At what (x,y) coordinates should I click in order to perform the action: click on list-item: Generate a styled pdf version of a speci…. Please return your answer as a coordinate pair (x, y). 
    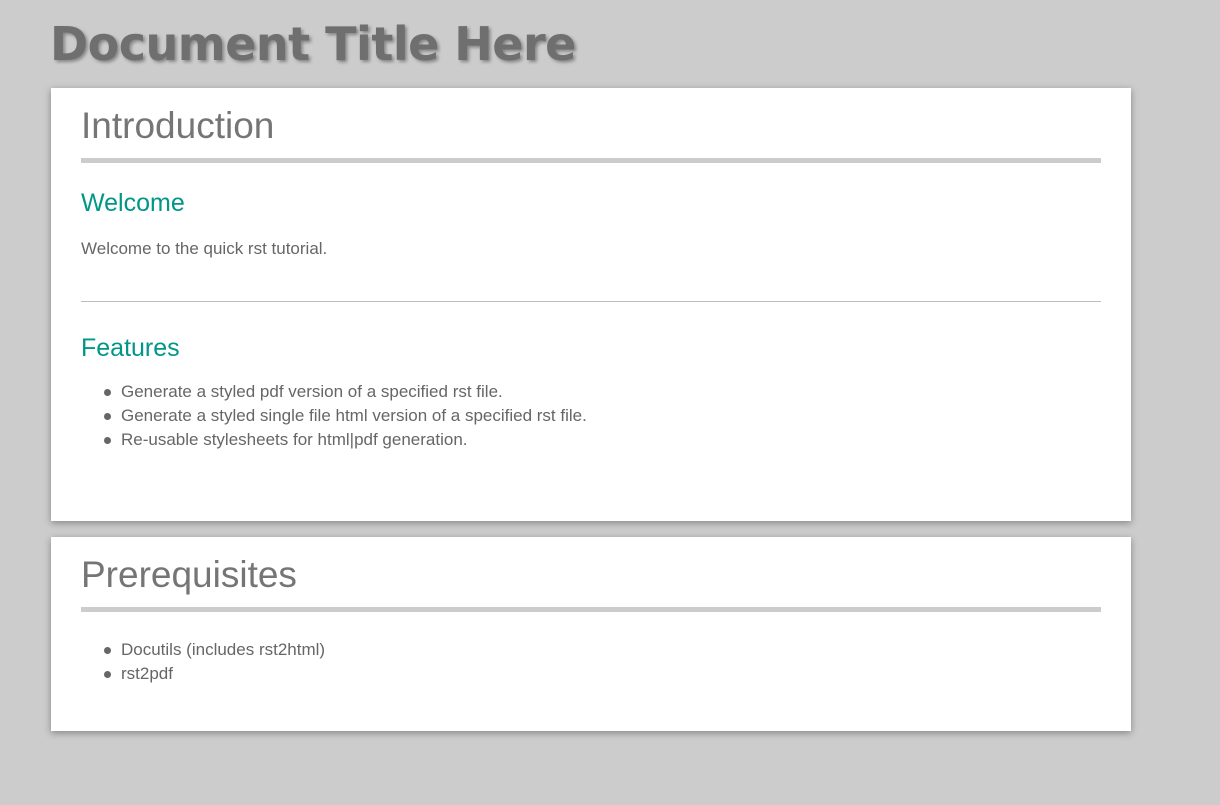
    Looking at the image, I should click on (602, 392).